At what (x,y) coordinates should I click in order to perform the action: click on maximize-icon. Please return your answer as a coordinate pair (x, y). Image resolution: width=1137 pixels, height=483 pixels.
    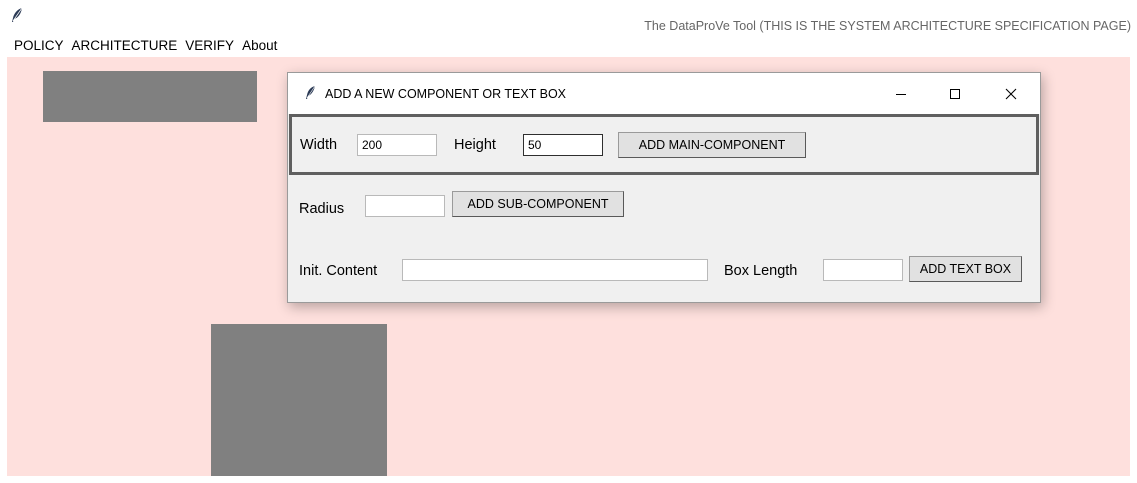
    Looking at the image, I should click on (955, 93).